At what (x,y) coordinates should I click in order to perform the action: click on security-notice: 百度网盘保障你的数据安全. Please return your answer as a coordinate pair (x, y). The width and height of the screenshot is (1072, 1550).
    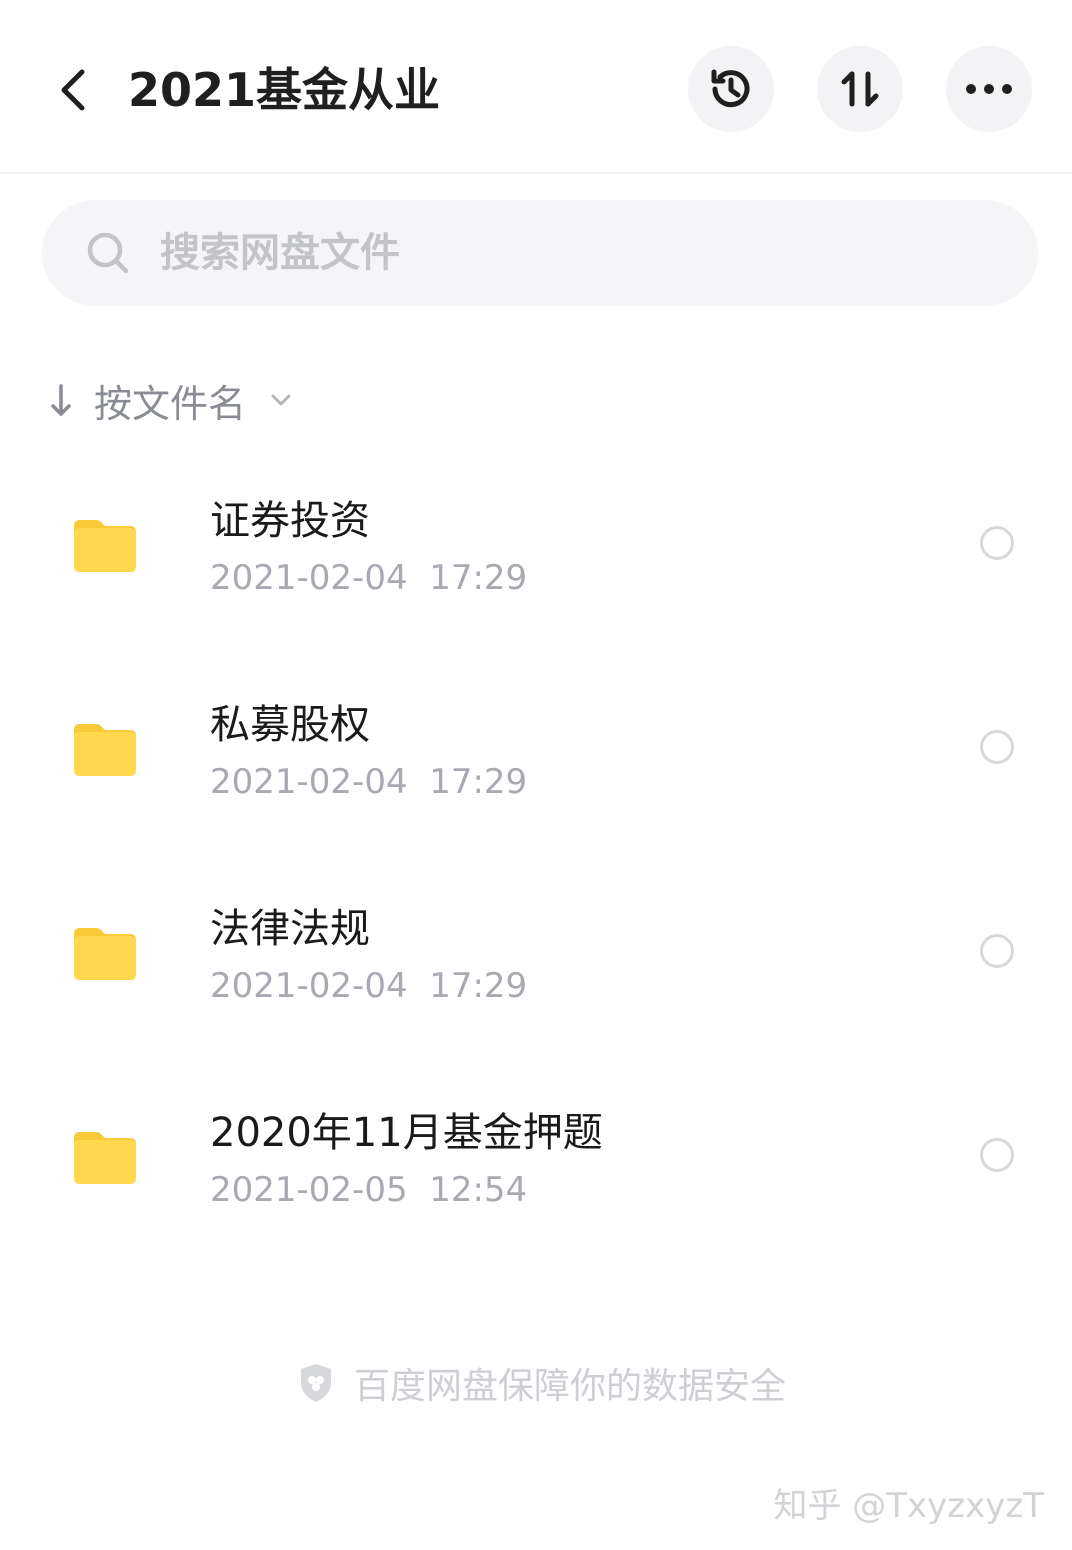
    Looking at the image, I should click on (542, 1383).